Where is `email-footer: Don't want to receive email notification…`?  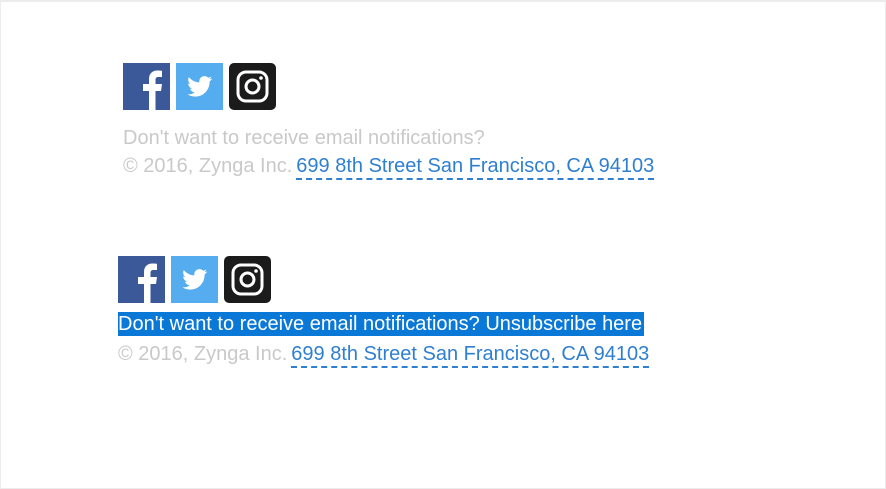
email-footer: Don't want to receive email notification… is located at coordinates (389, 121).